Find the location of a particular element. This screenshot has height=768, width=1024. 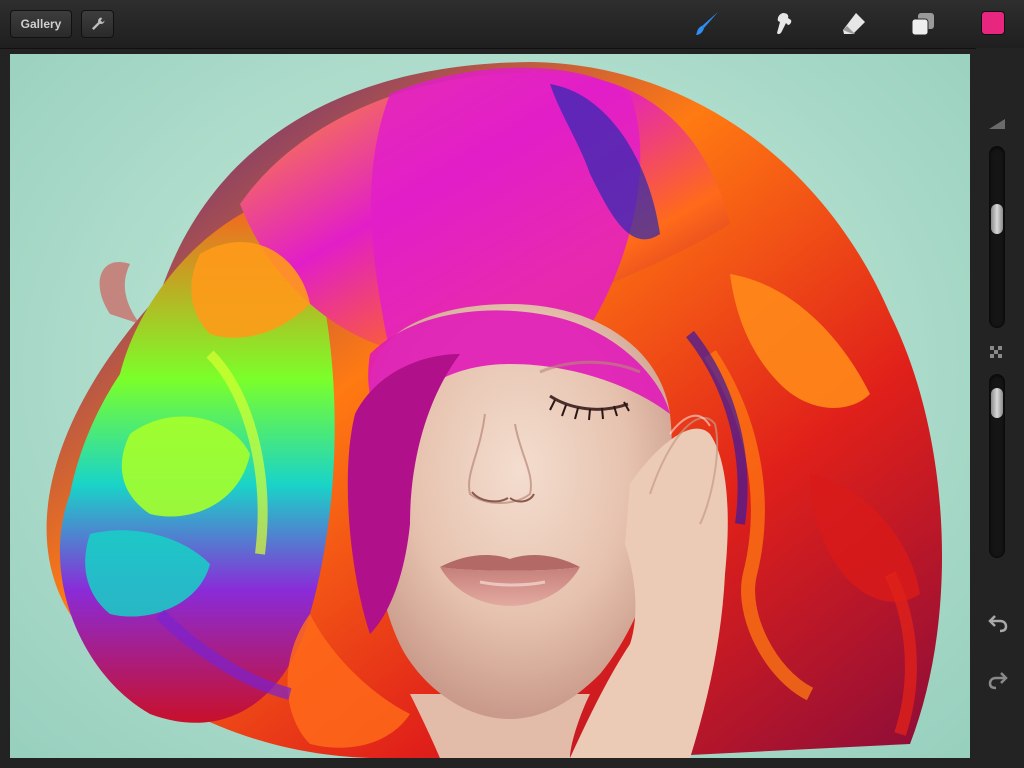

layers-icon is located at coordinates (923, 24).